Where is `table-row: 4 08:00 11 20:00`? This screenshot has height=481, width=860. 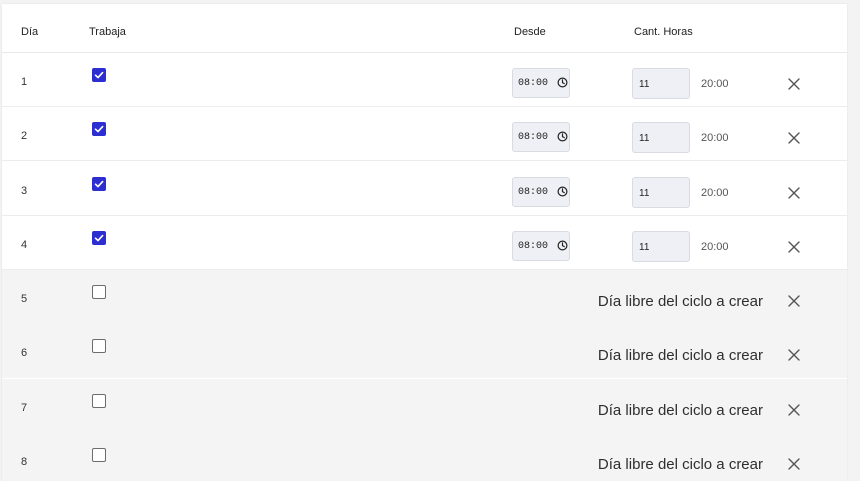
table-row: 4 08:00 11 20:00 is located at coordinates (424, 243).